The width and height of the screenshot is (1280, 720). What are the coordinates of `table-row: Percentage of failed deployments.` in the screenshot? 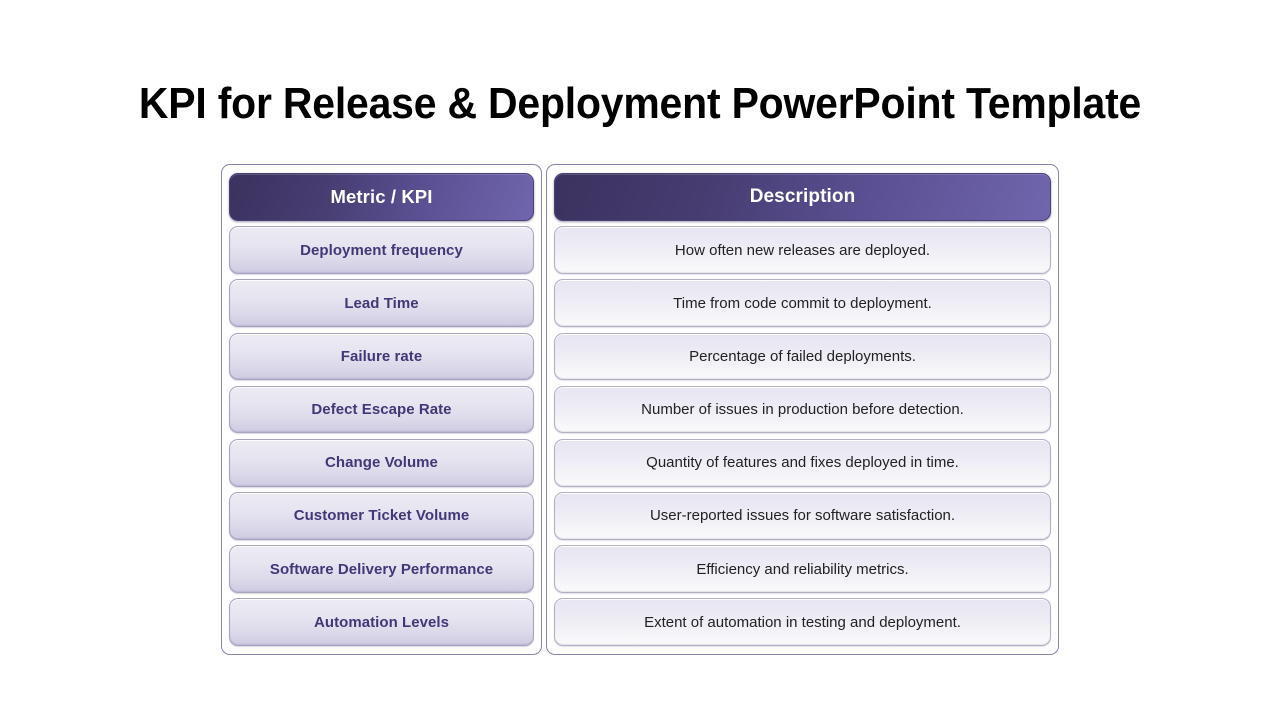 It's located at (802, 356).